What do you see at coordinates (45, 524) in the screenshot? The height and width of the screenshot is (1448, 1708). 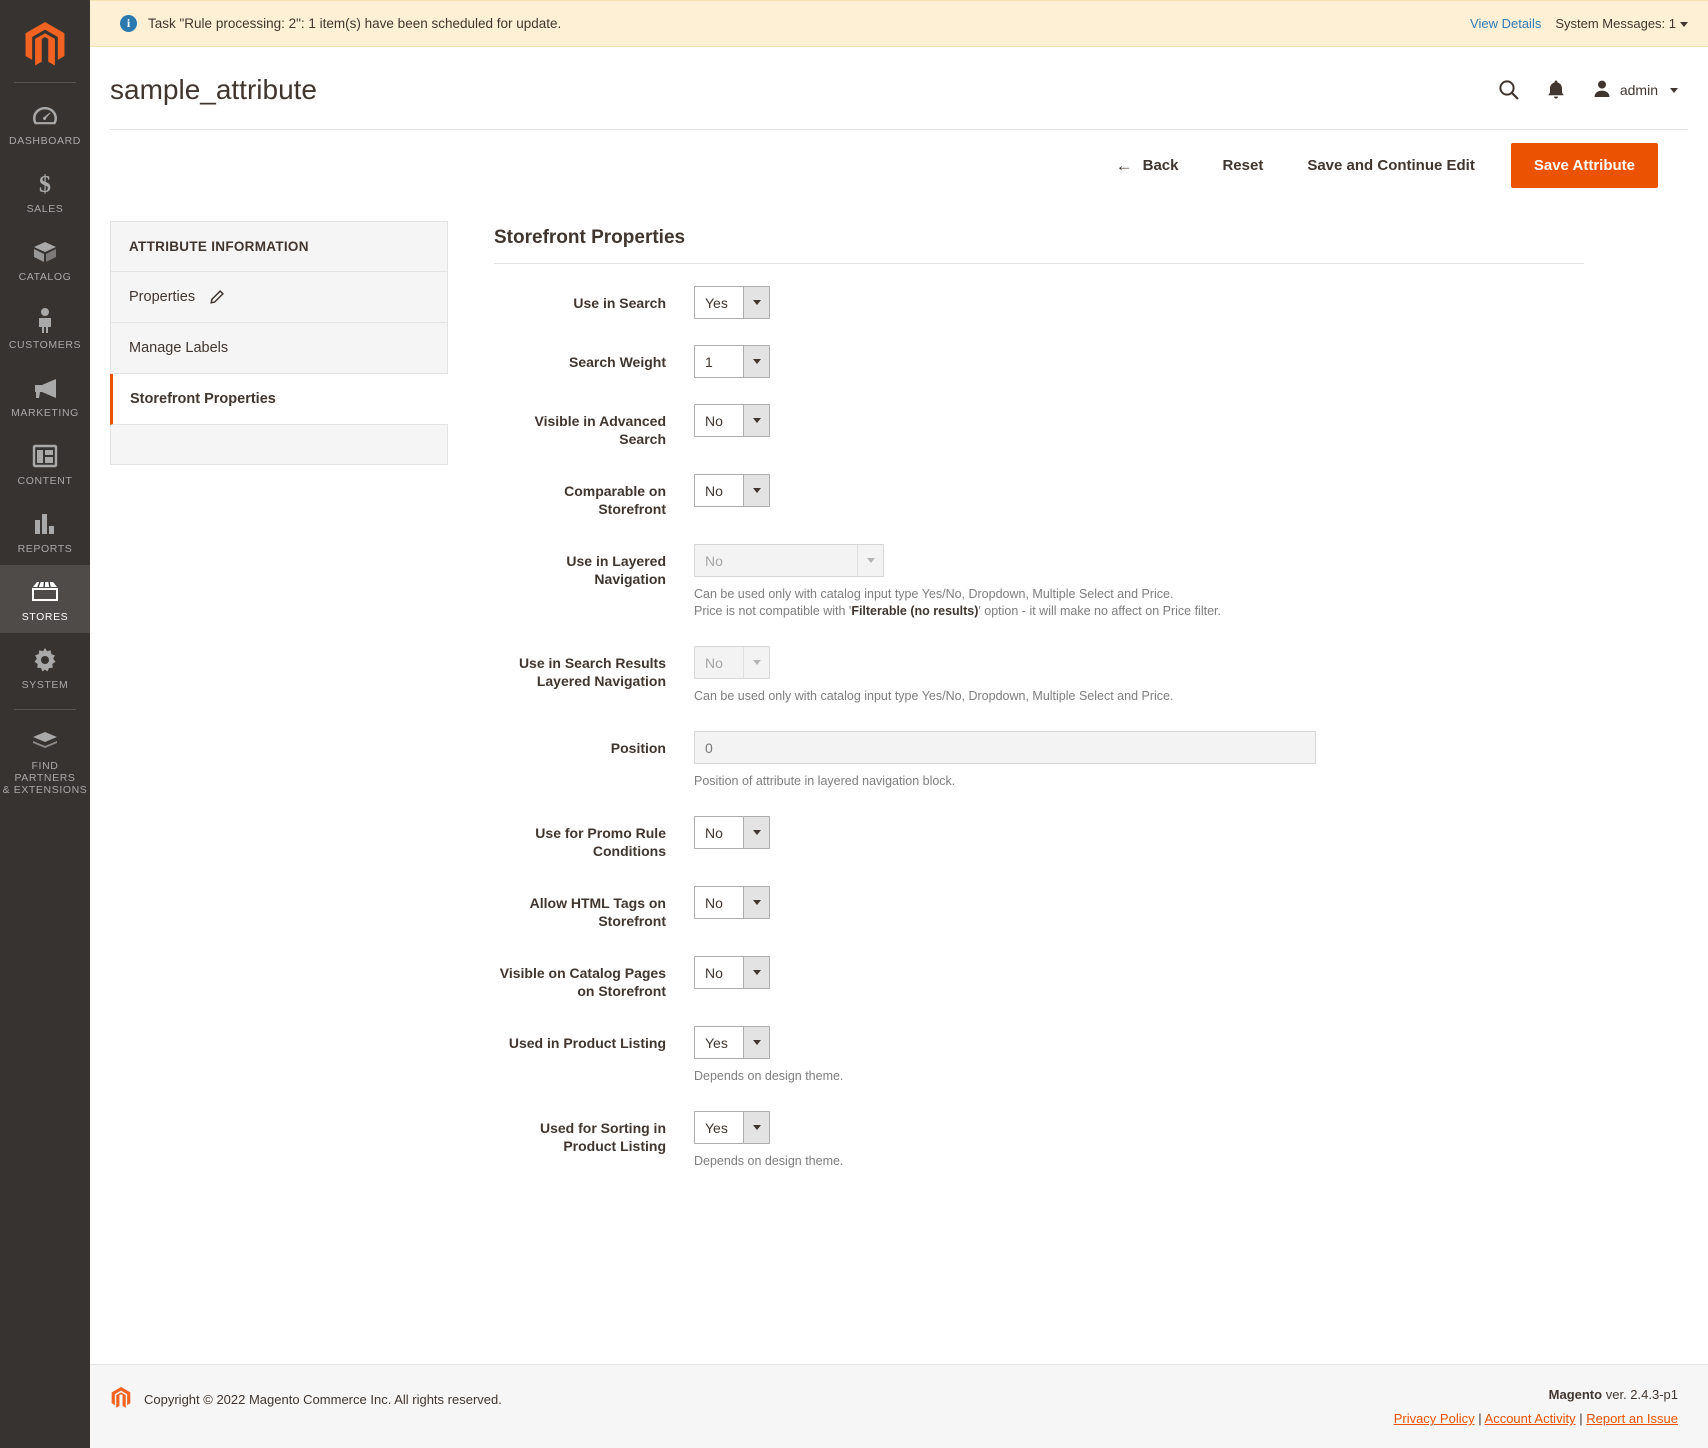 I see `bar-chart-icon` at bounding box center [45, 524].